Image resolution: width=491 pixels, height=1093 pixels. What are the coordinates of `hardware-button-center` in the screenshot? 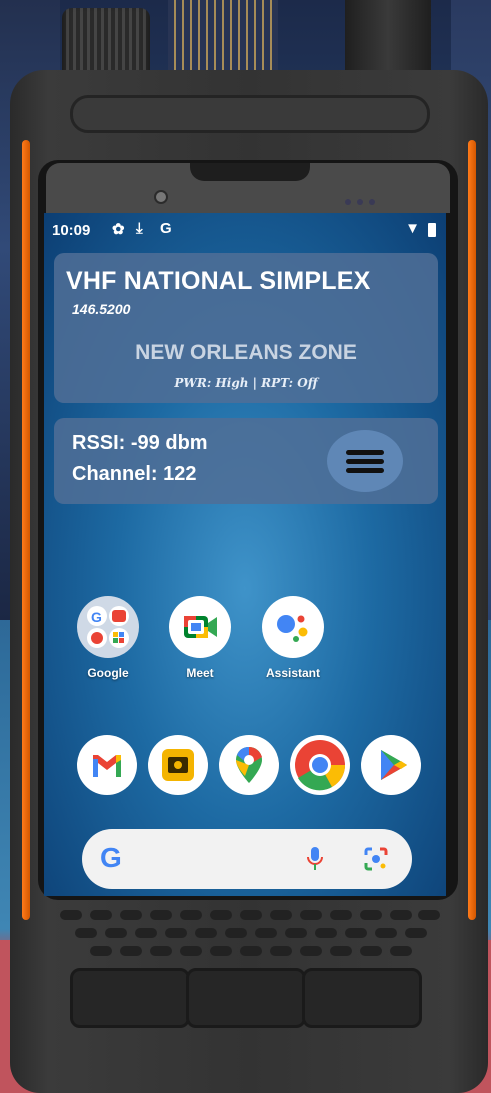 It's located at (246, 998).